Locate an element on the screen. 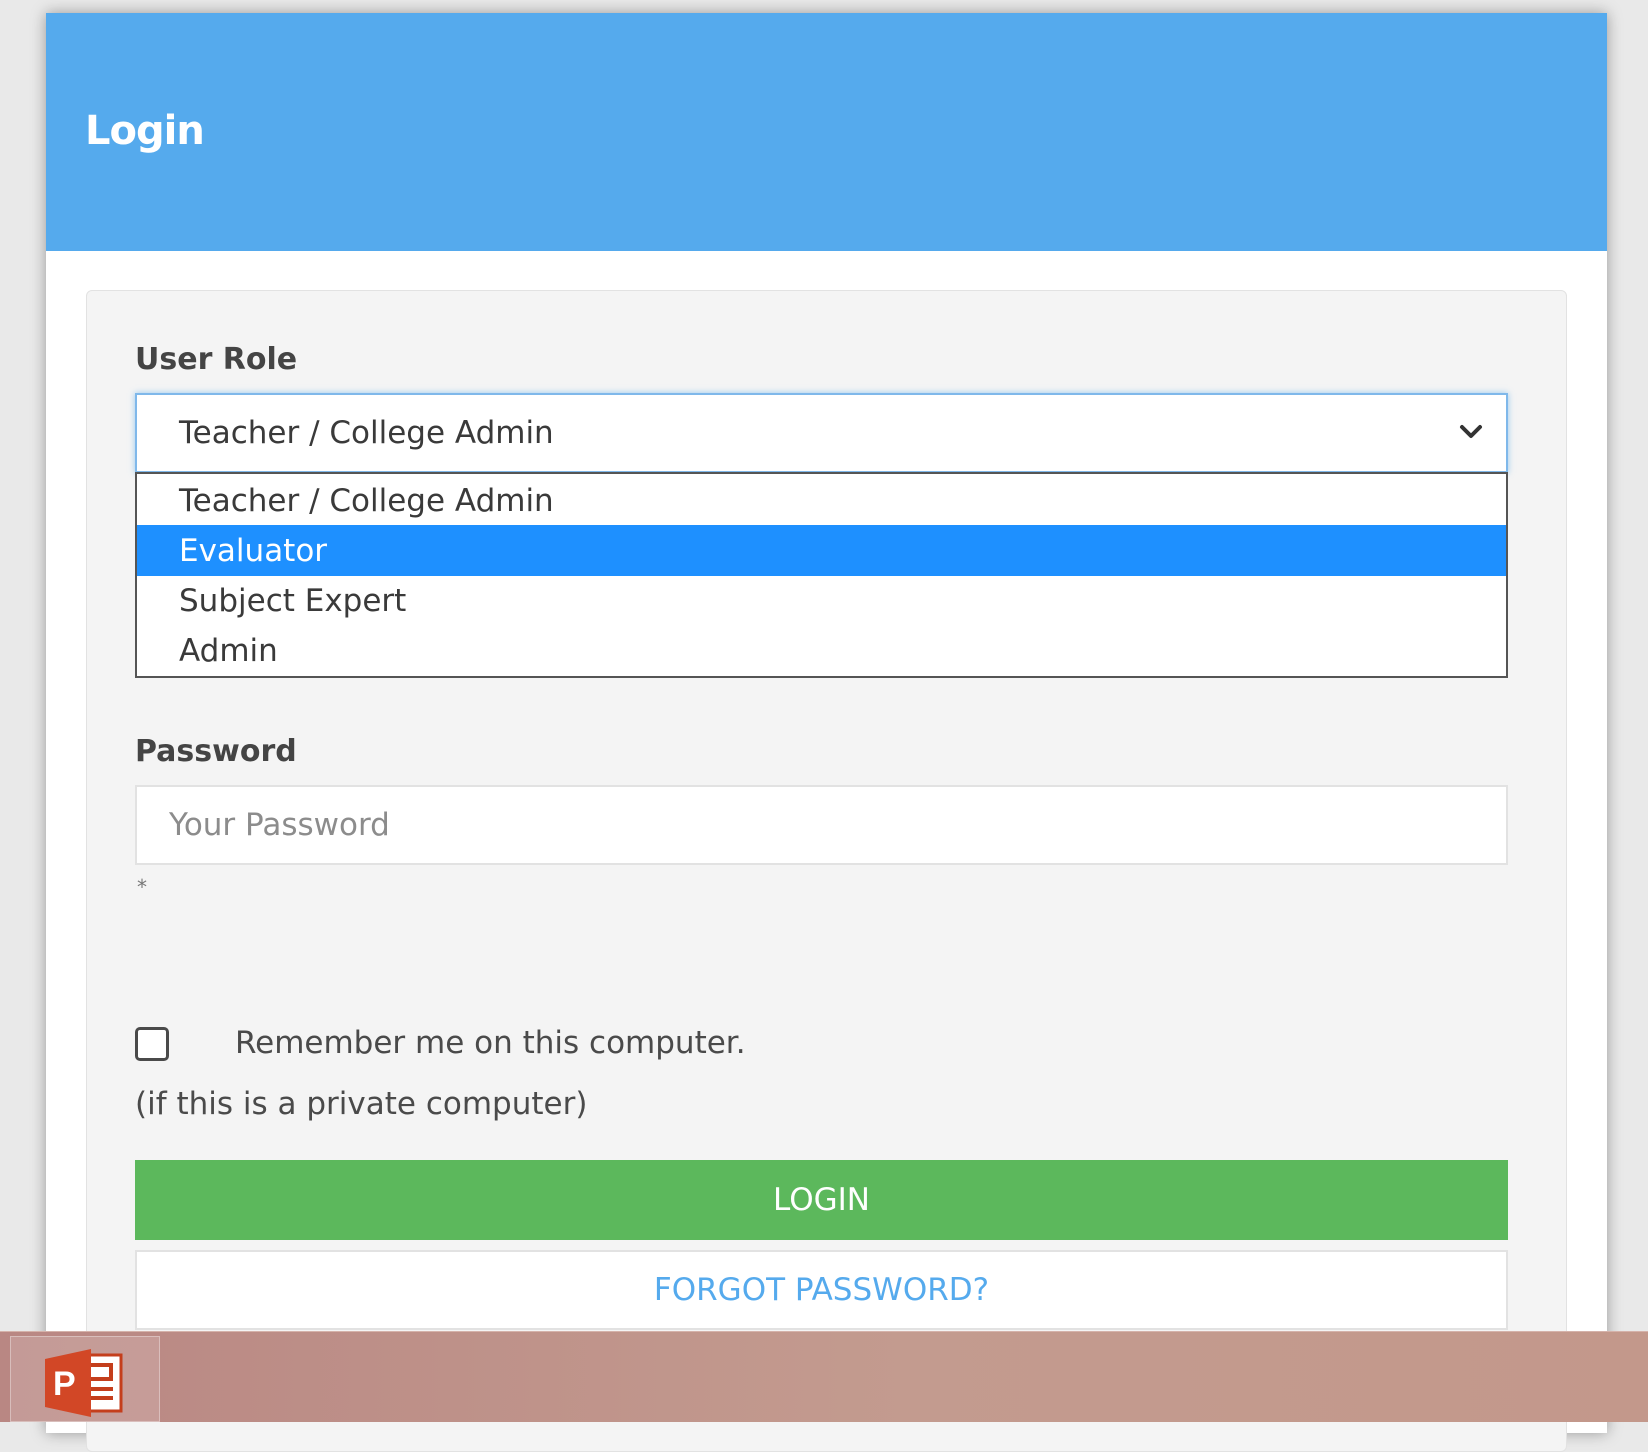 The image size is (1648, 1452). option-label: Admin is located at coordinates (228, 651).